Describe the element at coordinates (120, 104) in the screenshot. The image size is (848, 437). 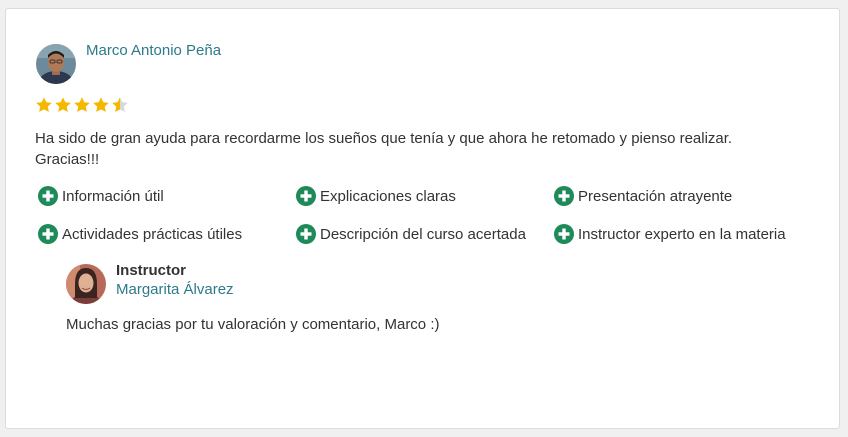
I see `star-half-icon` at that location.